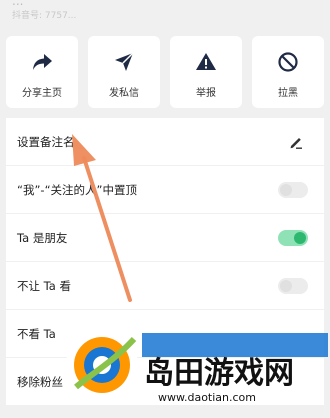 This screenshot has height=418, width=330. What do you see at coordinates (124, 93) in the screenshot?
I see `send-message-label: 发私信` at bounding box center [124, 93].